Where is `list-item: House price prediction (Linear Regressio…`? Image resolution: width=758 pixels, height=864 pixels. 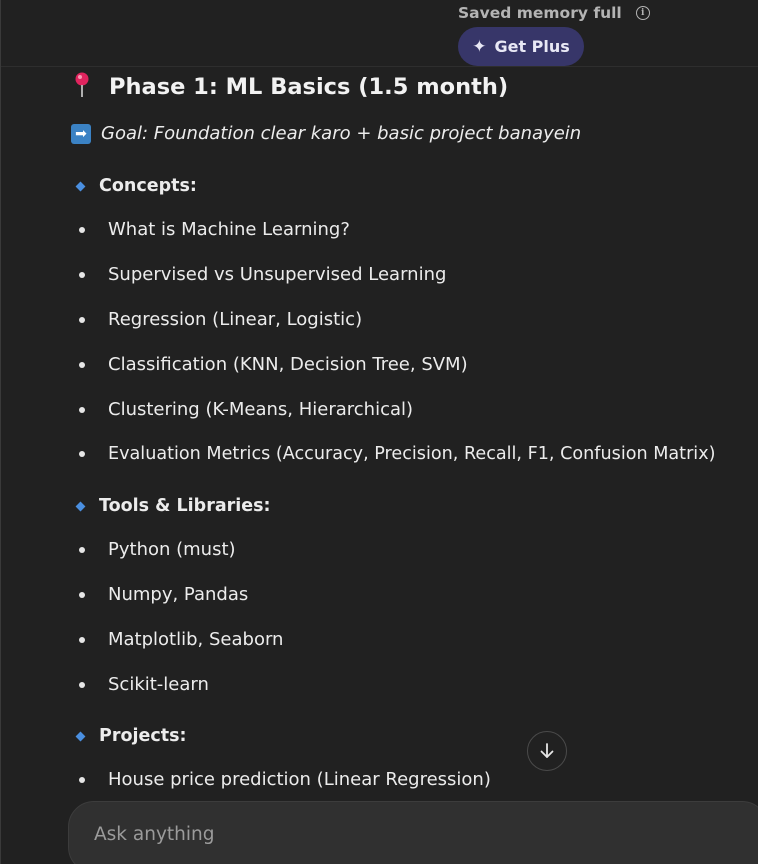
list-item: House price prediction (Linear Regressio… is located at coordinates (285, 779).